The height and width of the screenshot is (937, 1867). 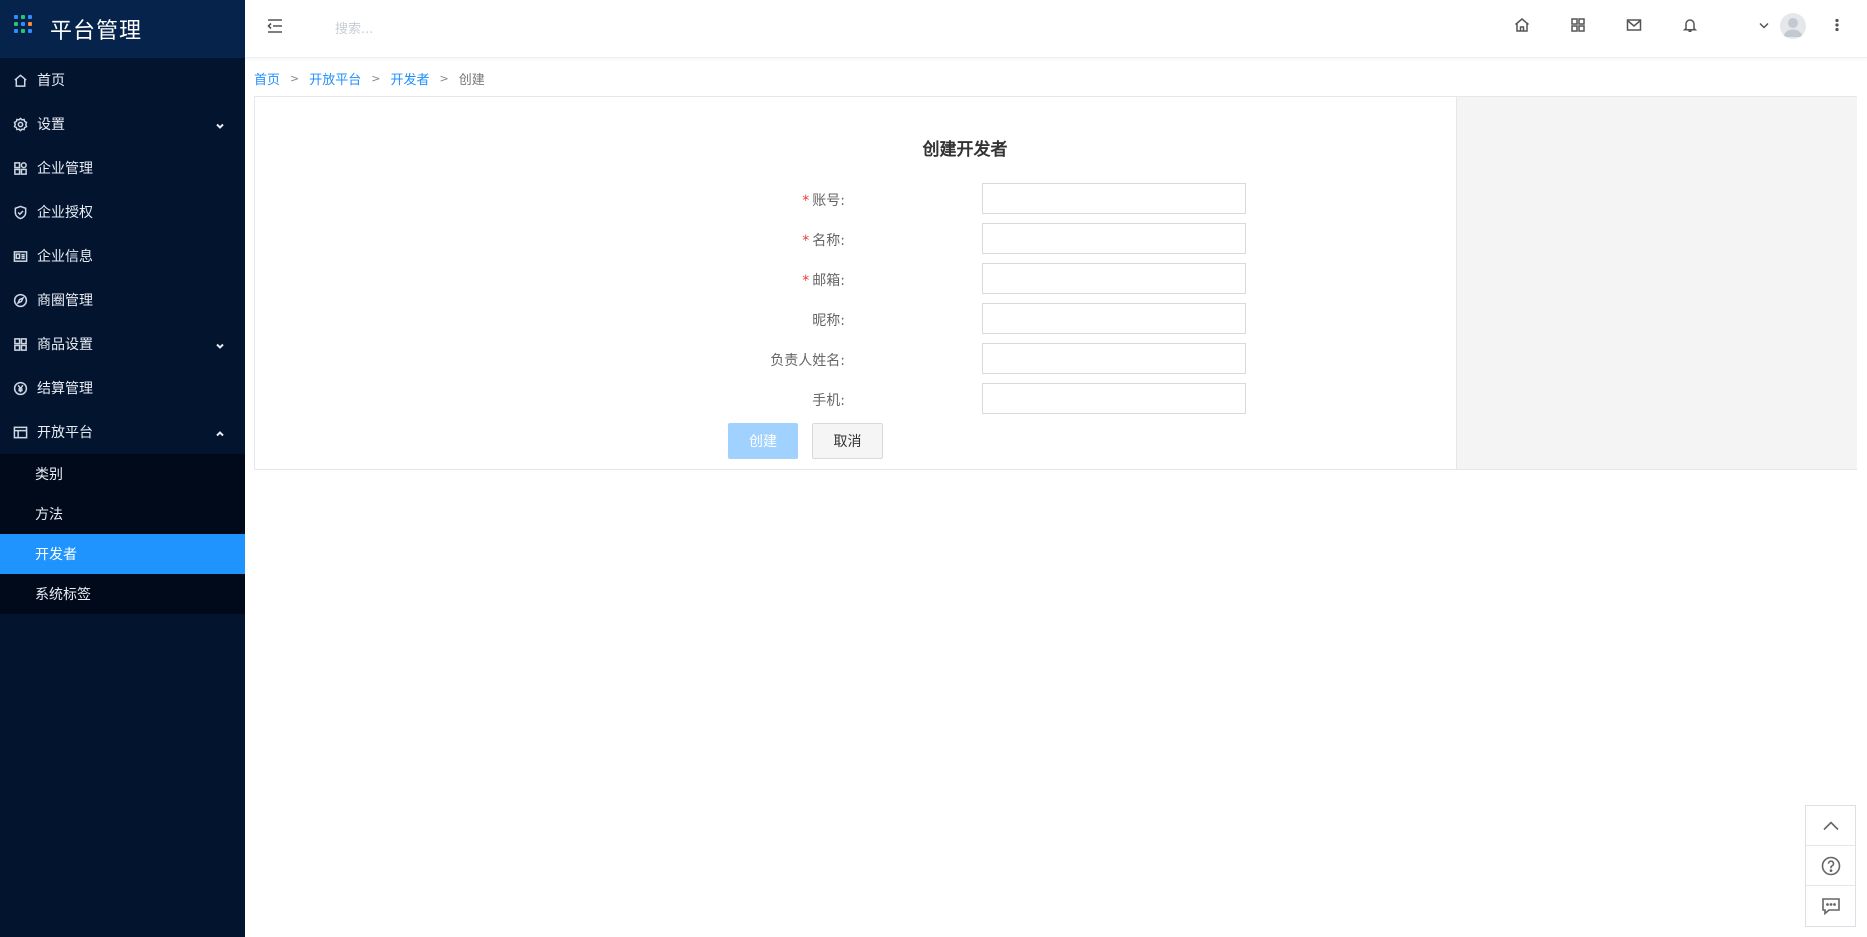 I want to click on open-platform-submenu: 类别 方法 开发者 系统标签, so click(x=122, y=534).